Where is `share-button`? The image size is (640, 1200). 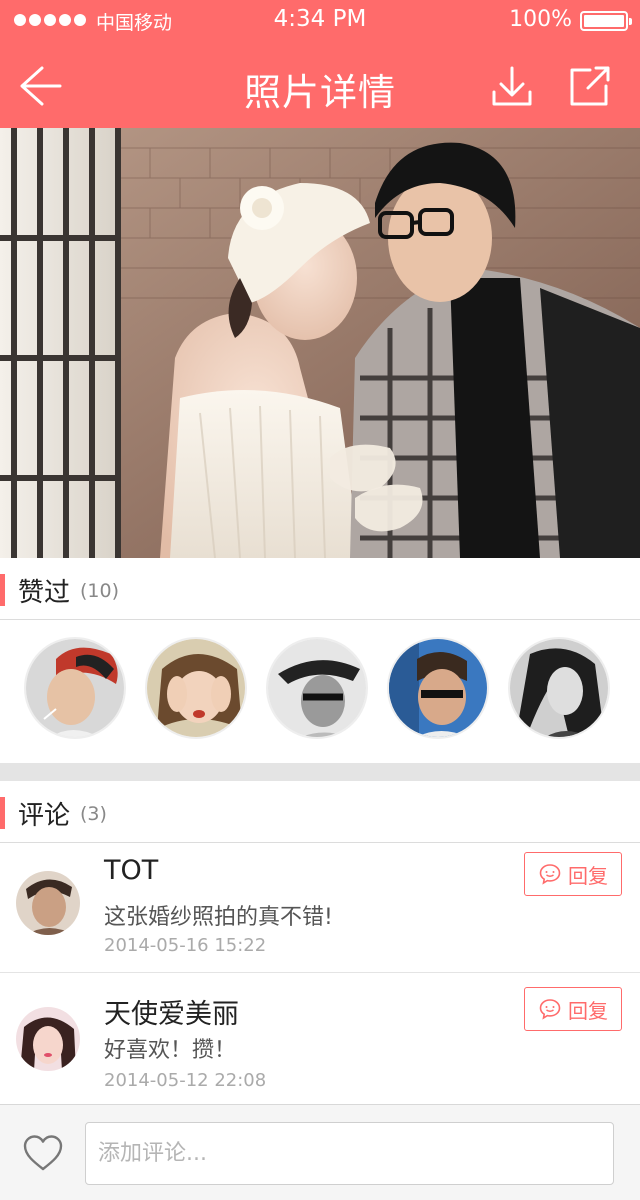
share-button is located at coordinates (590, 87).